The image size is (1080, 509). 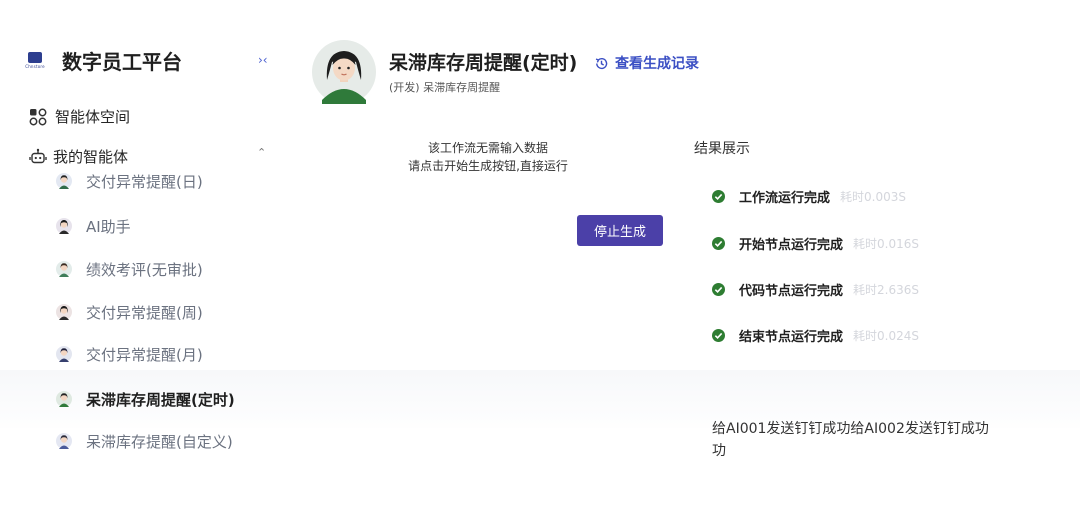 I want to click on step-duration: 耗时0.016S, so click(x=886, y=244).